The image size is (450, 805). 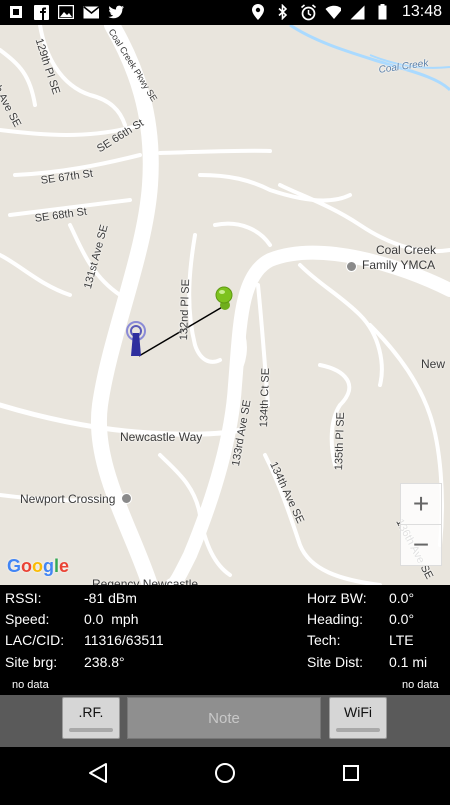 What do you see at coordinates (31, 662) in the screenshot?
I see `sitebrg-label: Site brg:` at bounding box center [31, 662].